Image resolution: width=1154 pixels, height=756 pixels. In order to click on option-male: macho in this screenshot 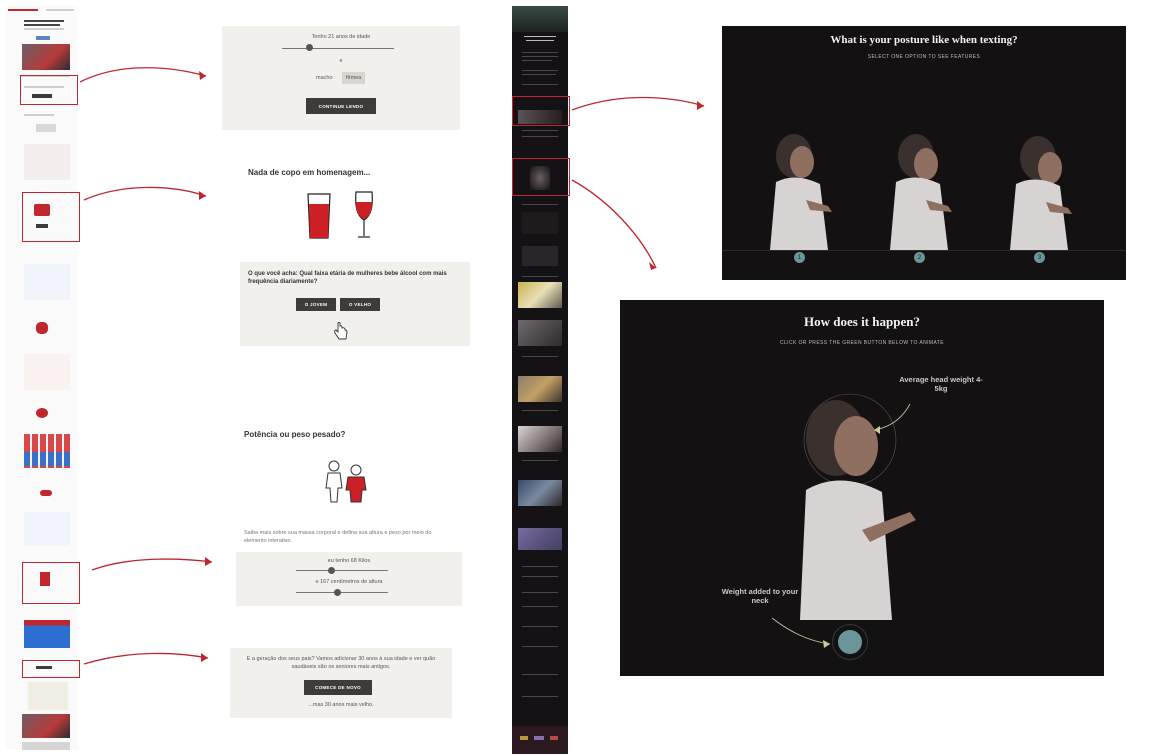, I will do `click(324, 78)`.